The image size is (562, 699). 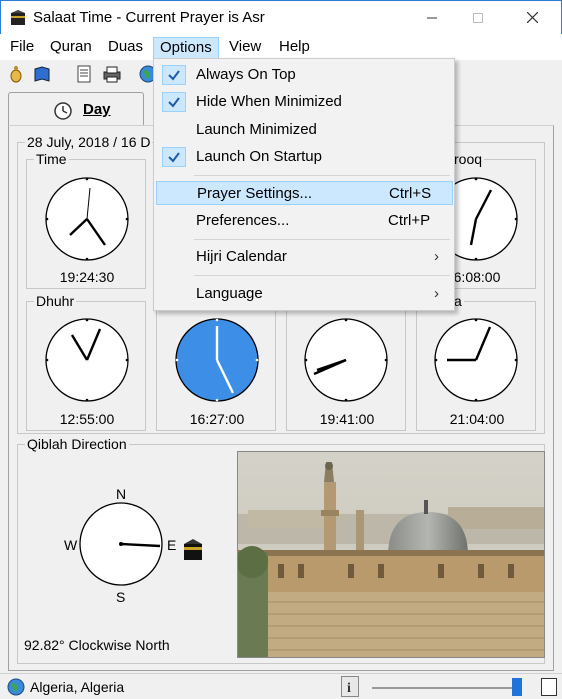 I want to click on close-icon, so click(x=532, y=17).